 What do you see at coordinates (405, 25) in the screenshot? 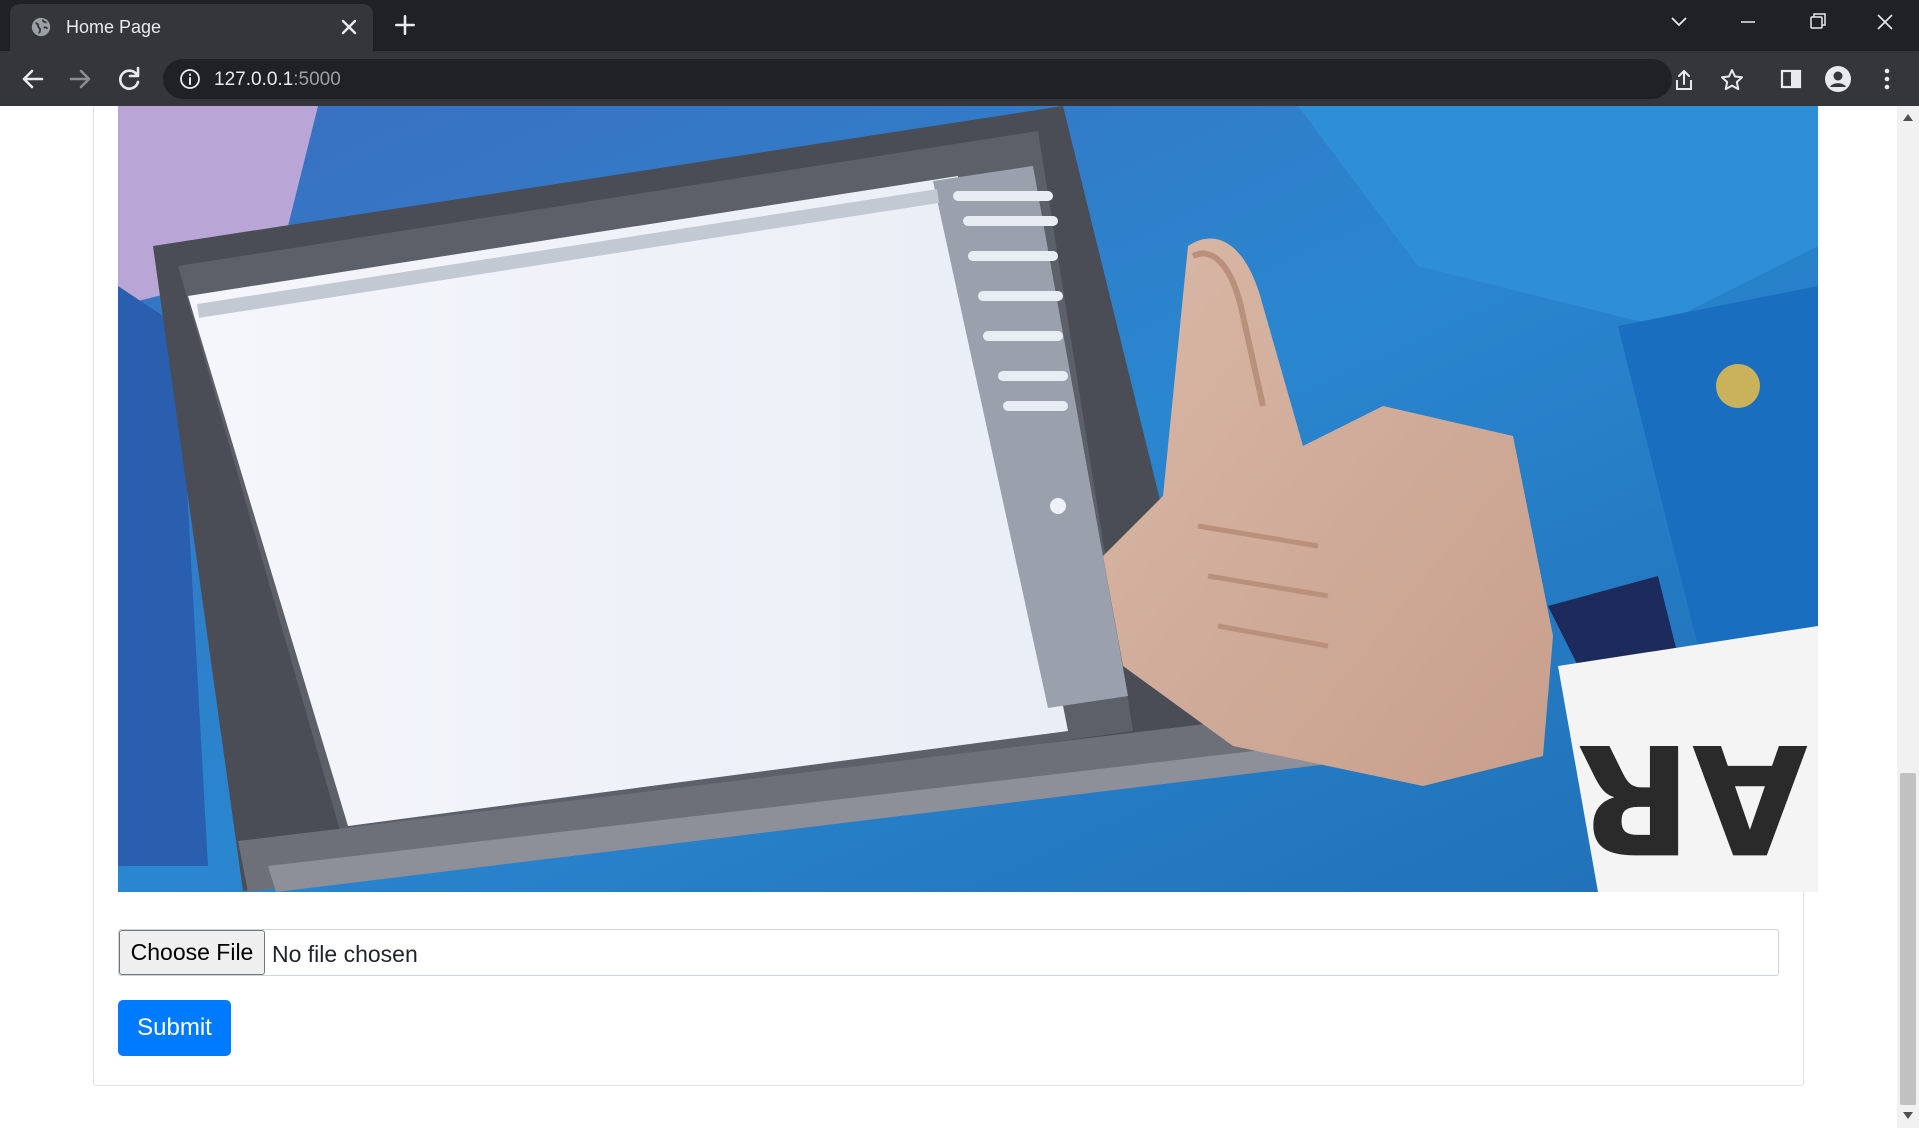
I see `new-tab-icon` at bounding box center [405, 25].